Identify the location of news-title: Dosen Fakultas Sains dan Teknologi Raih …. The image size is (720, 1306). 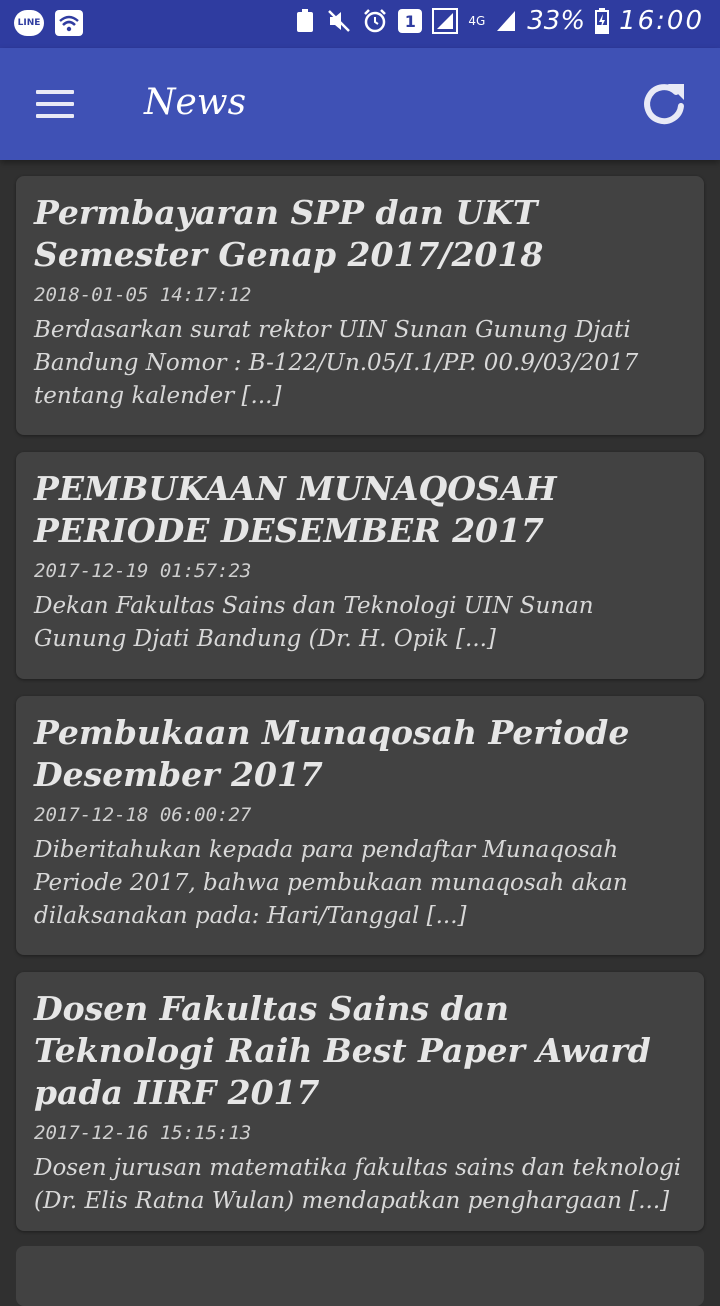
(342, 1050).